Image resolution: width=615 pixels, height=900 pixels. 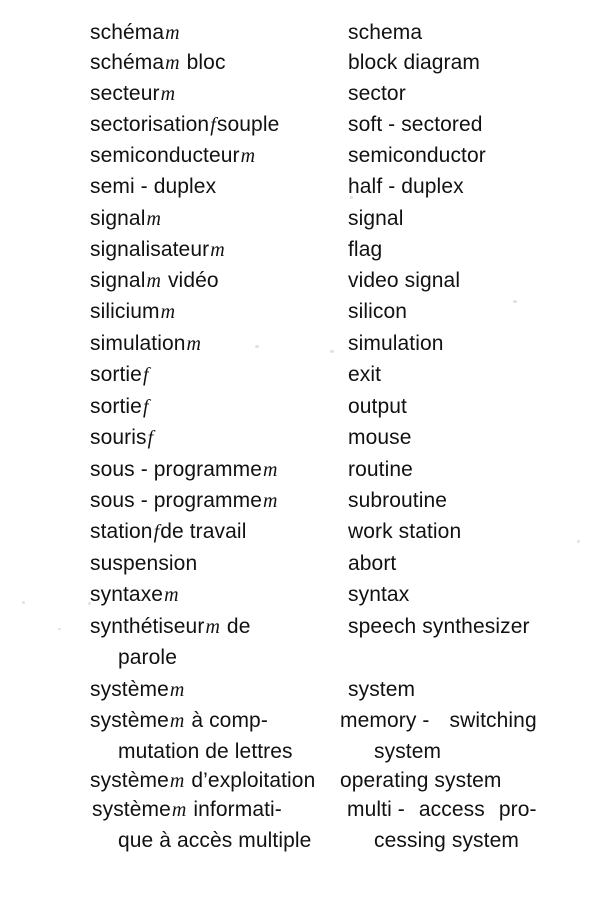 What do you see at coordinates (307, 532) in the screenshot?
I see `dictionary-entry: stationfde travail work station` at bounding box center [307, 532].